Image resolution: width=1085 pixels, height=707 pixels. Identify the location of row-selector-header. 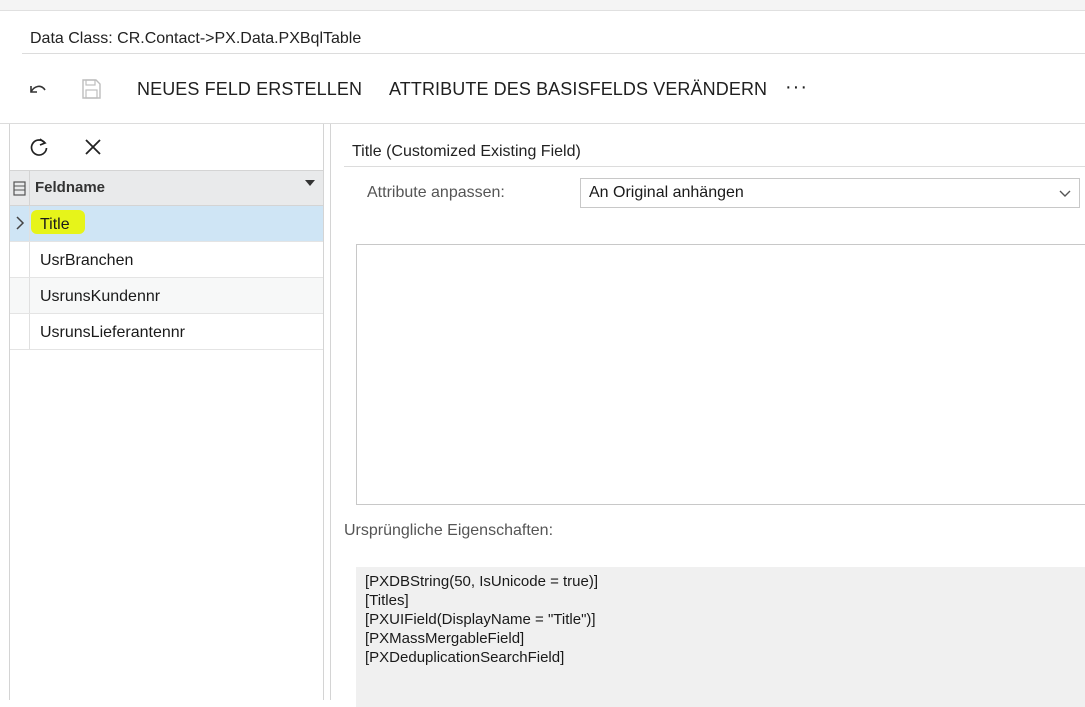
(20, 188).